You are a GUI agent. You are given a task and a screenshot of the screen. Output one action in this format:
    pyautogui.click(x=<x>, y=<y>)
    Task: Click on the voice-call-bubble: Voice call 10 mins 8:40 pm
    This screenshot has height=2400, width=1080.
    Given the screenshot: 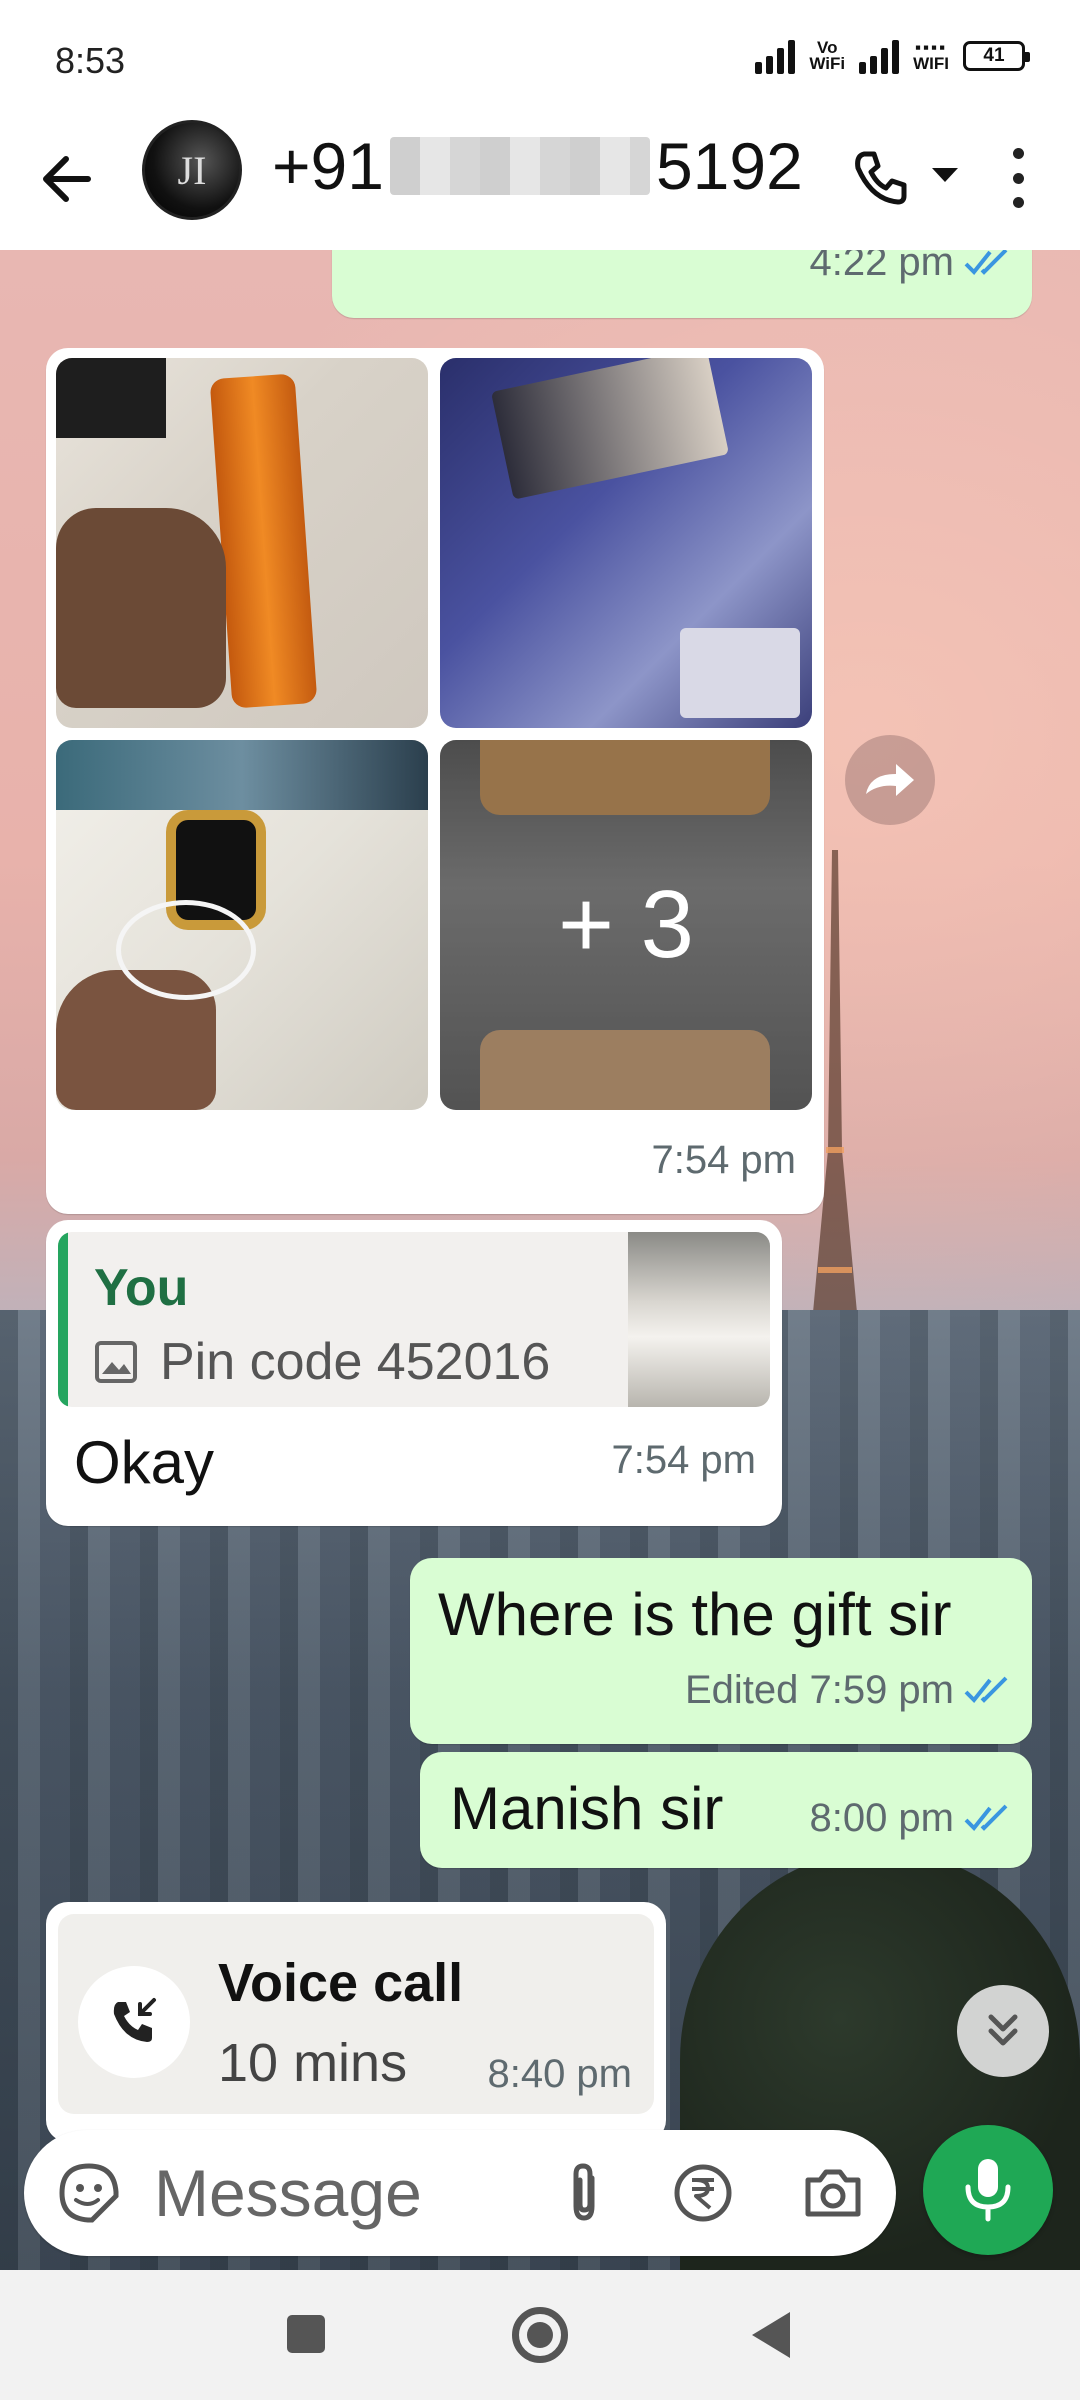 What is the action you would take?
    pyautogui.click(x=356, y=2022)
    